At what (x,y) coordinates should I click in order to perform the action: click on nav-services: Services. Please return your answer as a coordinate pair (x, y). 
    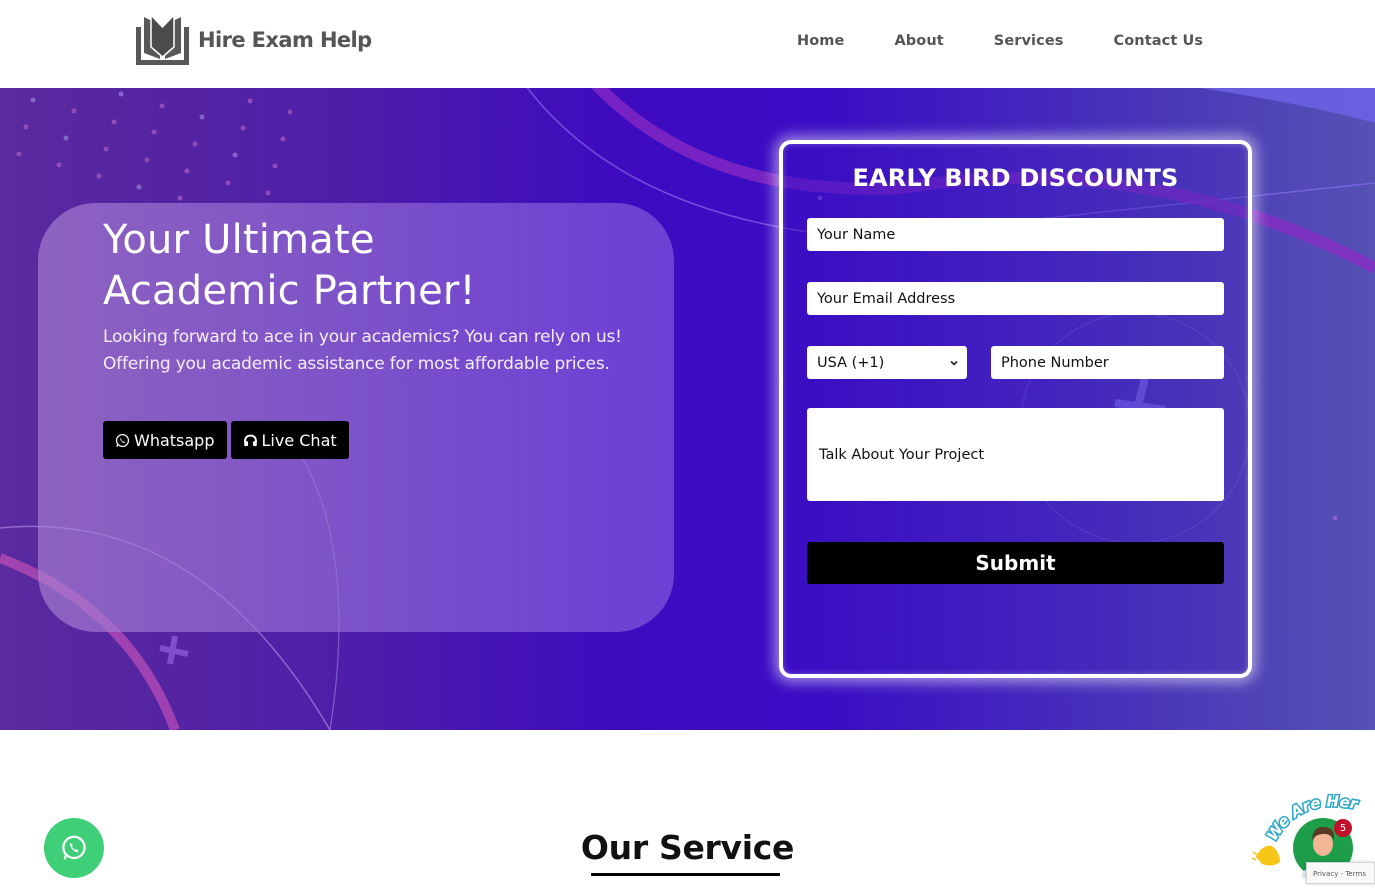
    Looking at the image, I should click on (1029, 41).